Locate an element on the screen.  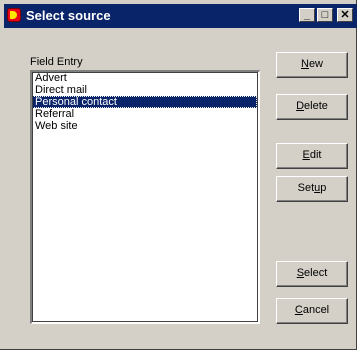
list-item: Direct mail is located at coordinates (144, 90).